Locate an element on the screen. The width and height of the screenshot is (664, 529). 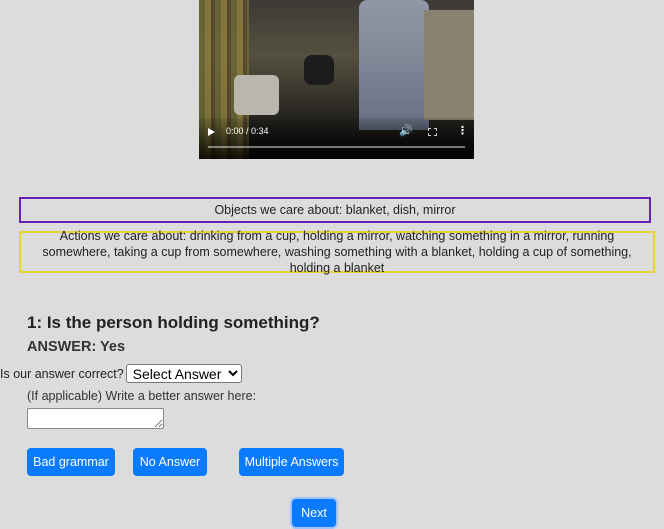
no-answer-button: No Answer is located at coordinates (170, 462).